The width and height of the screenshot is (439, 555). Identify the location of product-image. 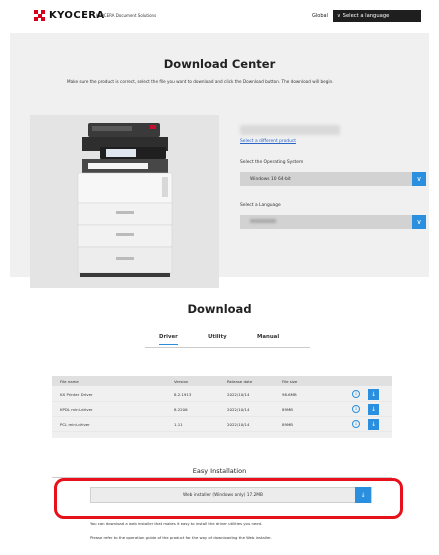
(124, 201).